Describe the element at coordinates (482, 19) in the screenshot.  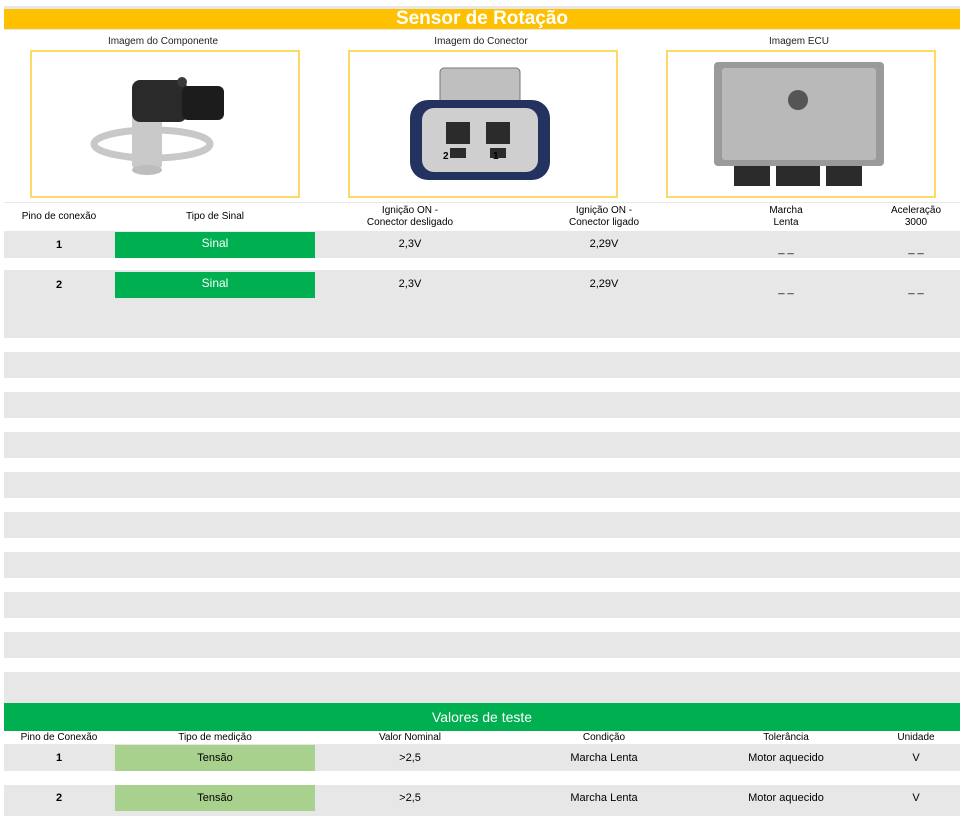
I see `page-title: Sensor de Rotação` at that location.